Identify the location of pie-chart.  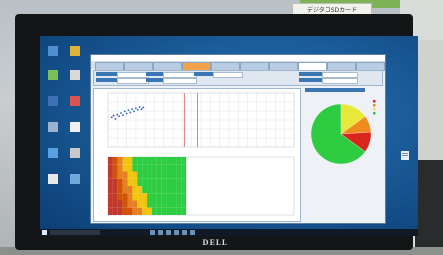
(343, 132).